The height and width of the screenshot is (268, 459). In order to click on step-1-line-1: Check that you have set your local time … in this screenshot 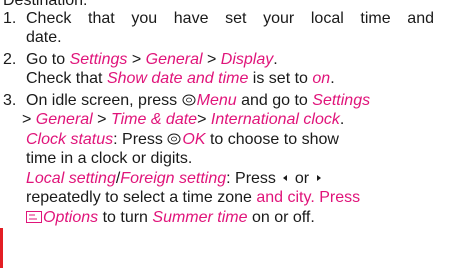, I will do `click(230, 18)`.